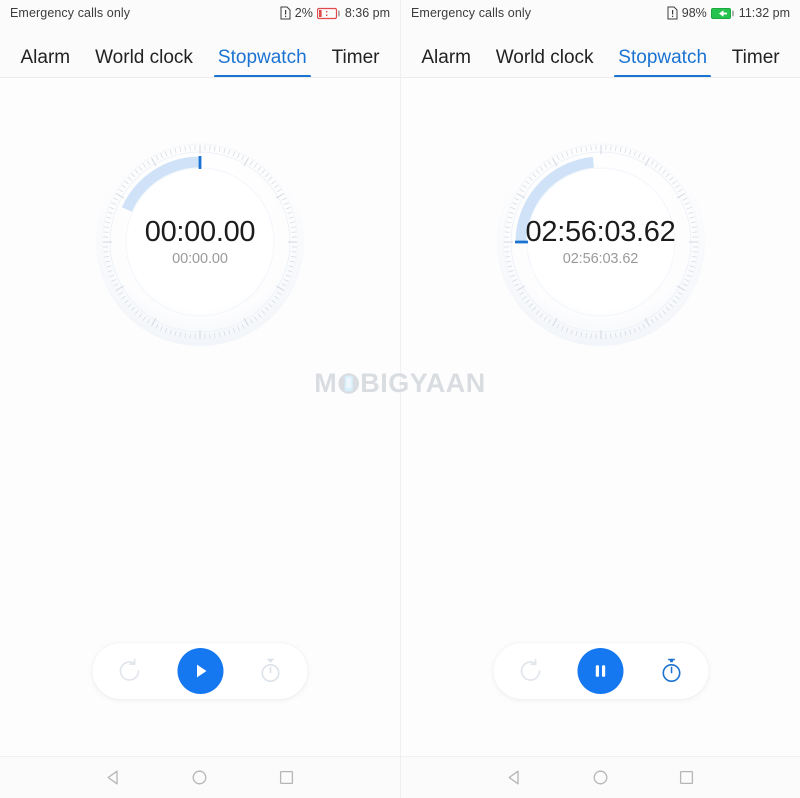 The height and width of the screenshot is (798, 800). I want to click on stopwatch-dial: 00:00.00 00:00.00, so click(200, 242).